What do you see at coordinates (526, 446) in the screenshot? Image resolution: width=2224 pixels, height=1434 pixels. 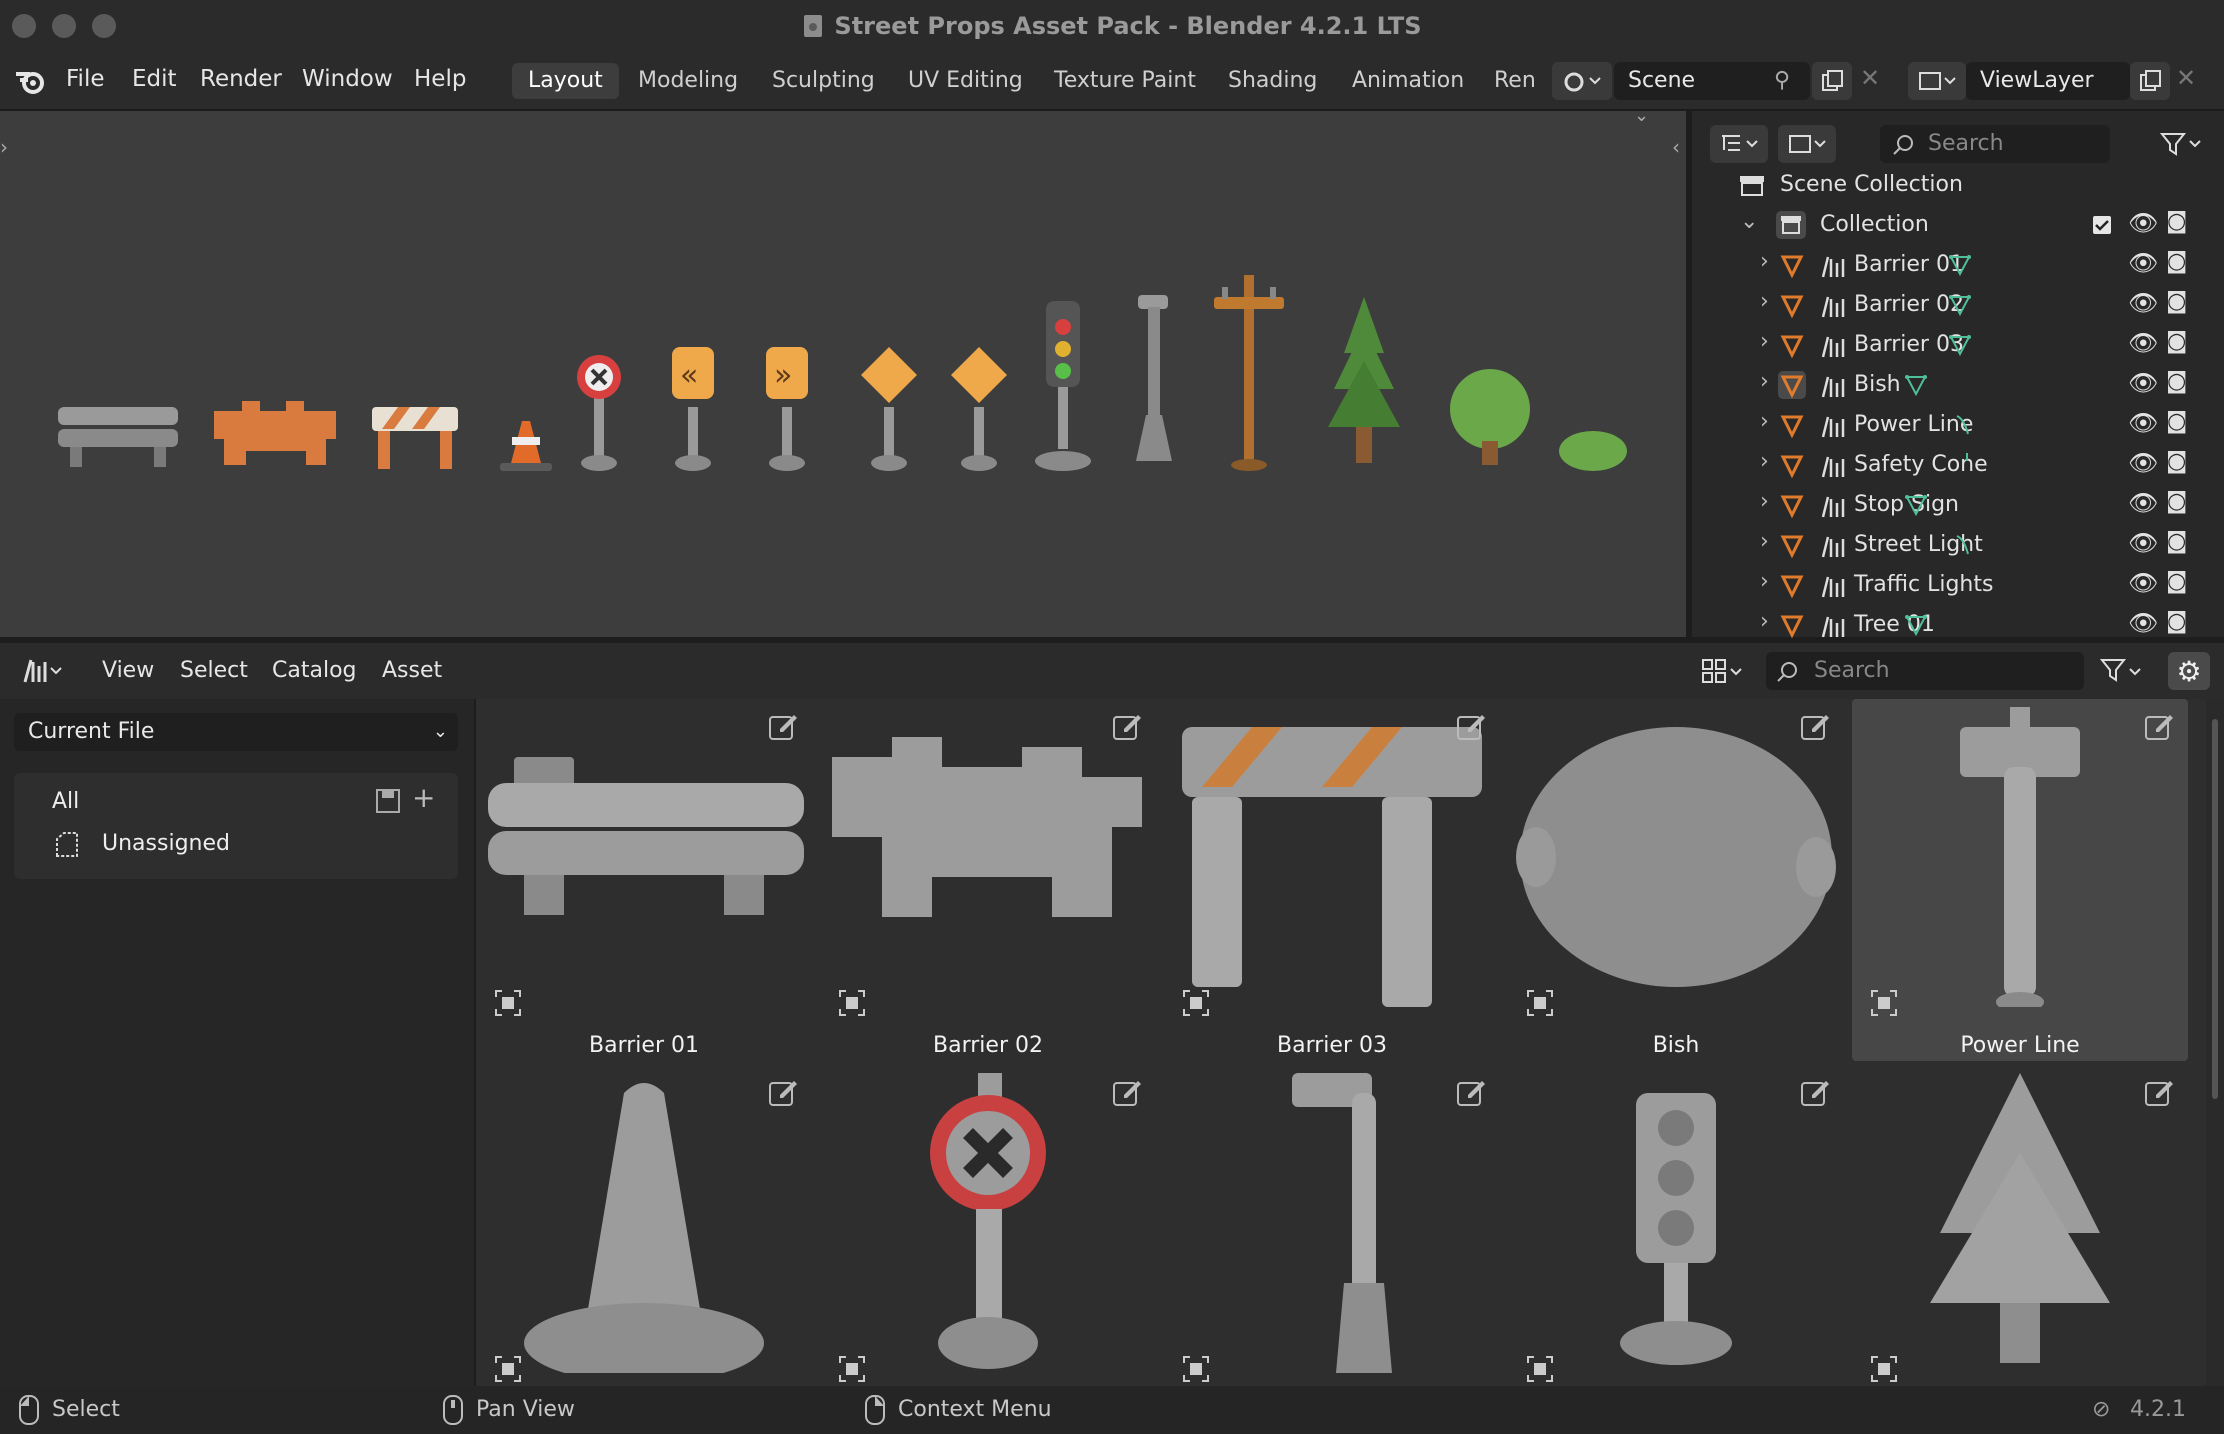 I see `prop-safety-cone` at bounding box center [526, 446].